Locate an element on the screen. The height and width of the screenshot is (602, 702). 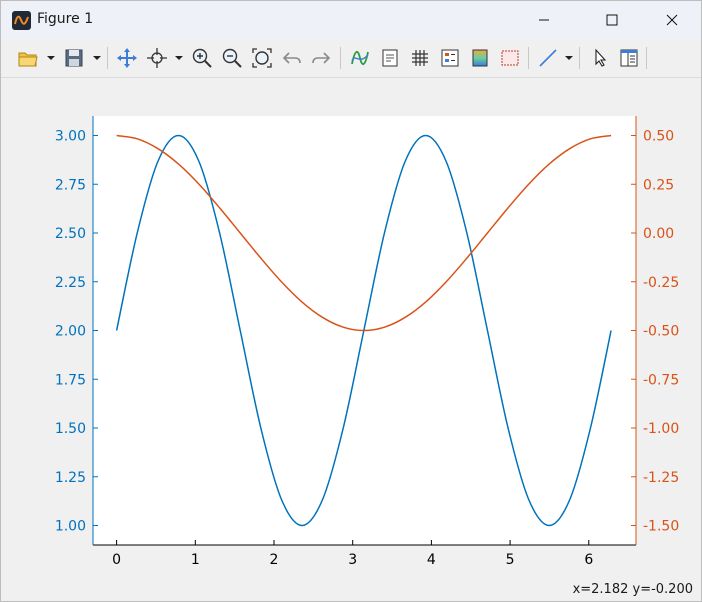
maximize-icon is located at coordinates (611, 20).